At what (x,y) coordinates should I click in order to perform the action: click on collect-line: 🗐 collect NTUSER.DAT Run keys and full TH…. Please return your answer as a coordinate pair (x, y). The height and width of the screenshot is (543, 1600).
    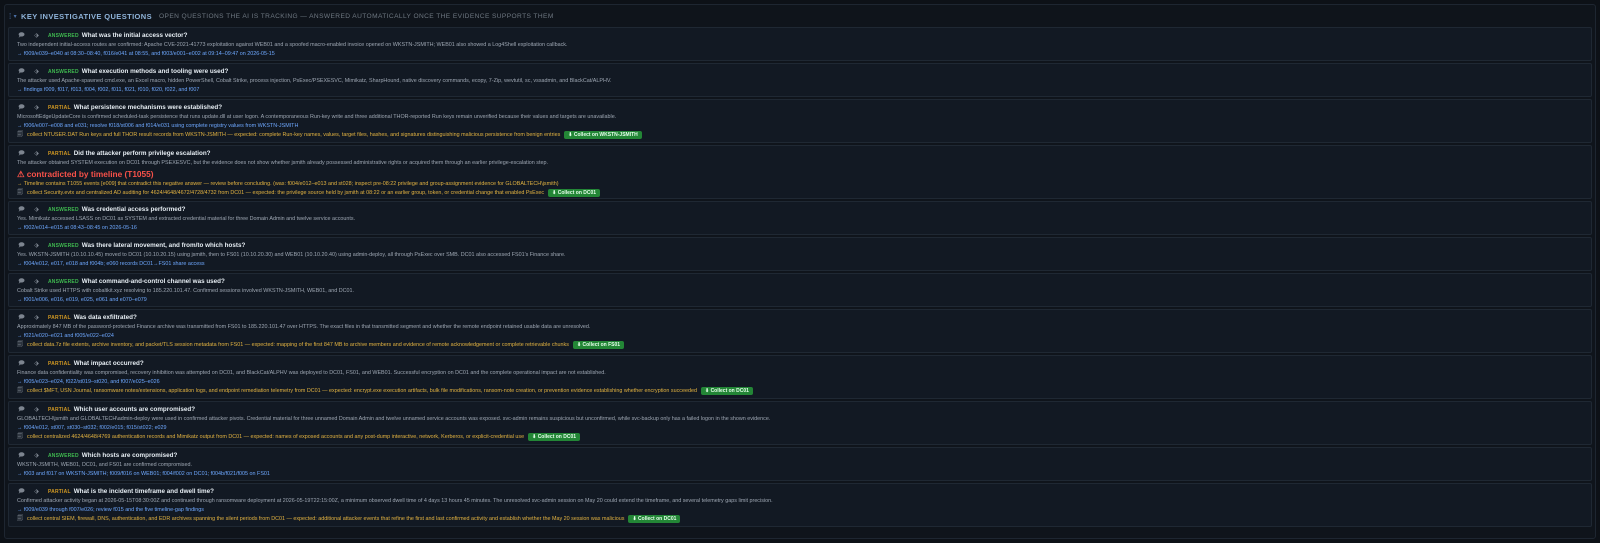
    Looking at the image, I should click on (800, 135).